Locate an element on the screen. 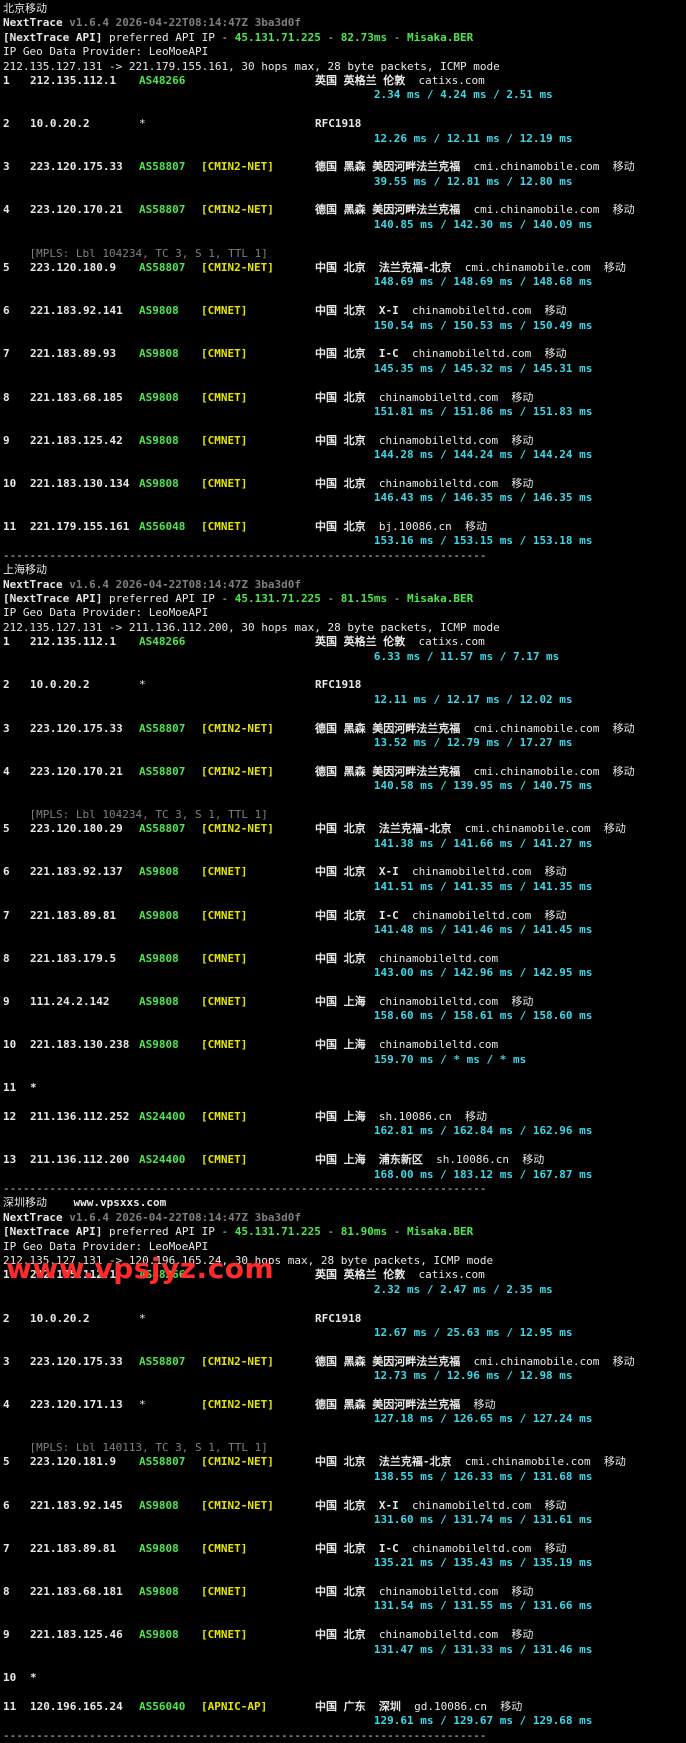 The height and width of the screenshot is (1743, 686). hop-geo: 中国 北京 is located at coordinates (340, 527).